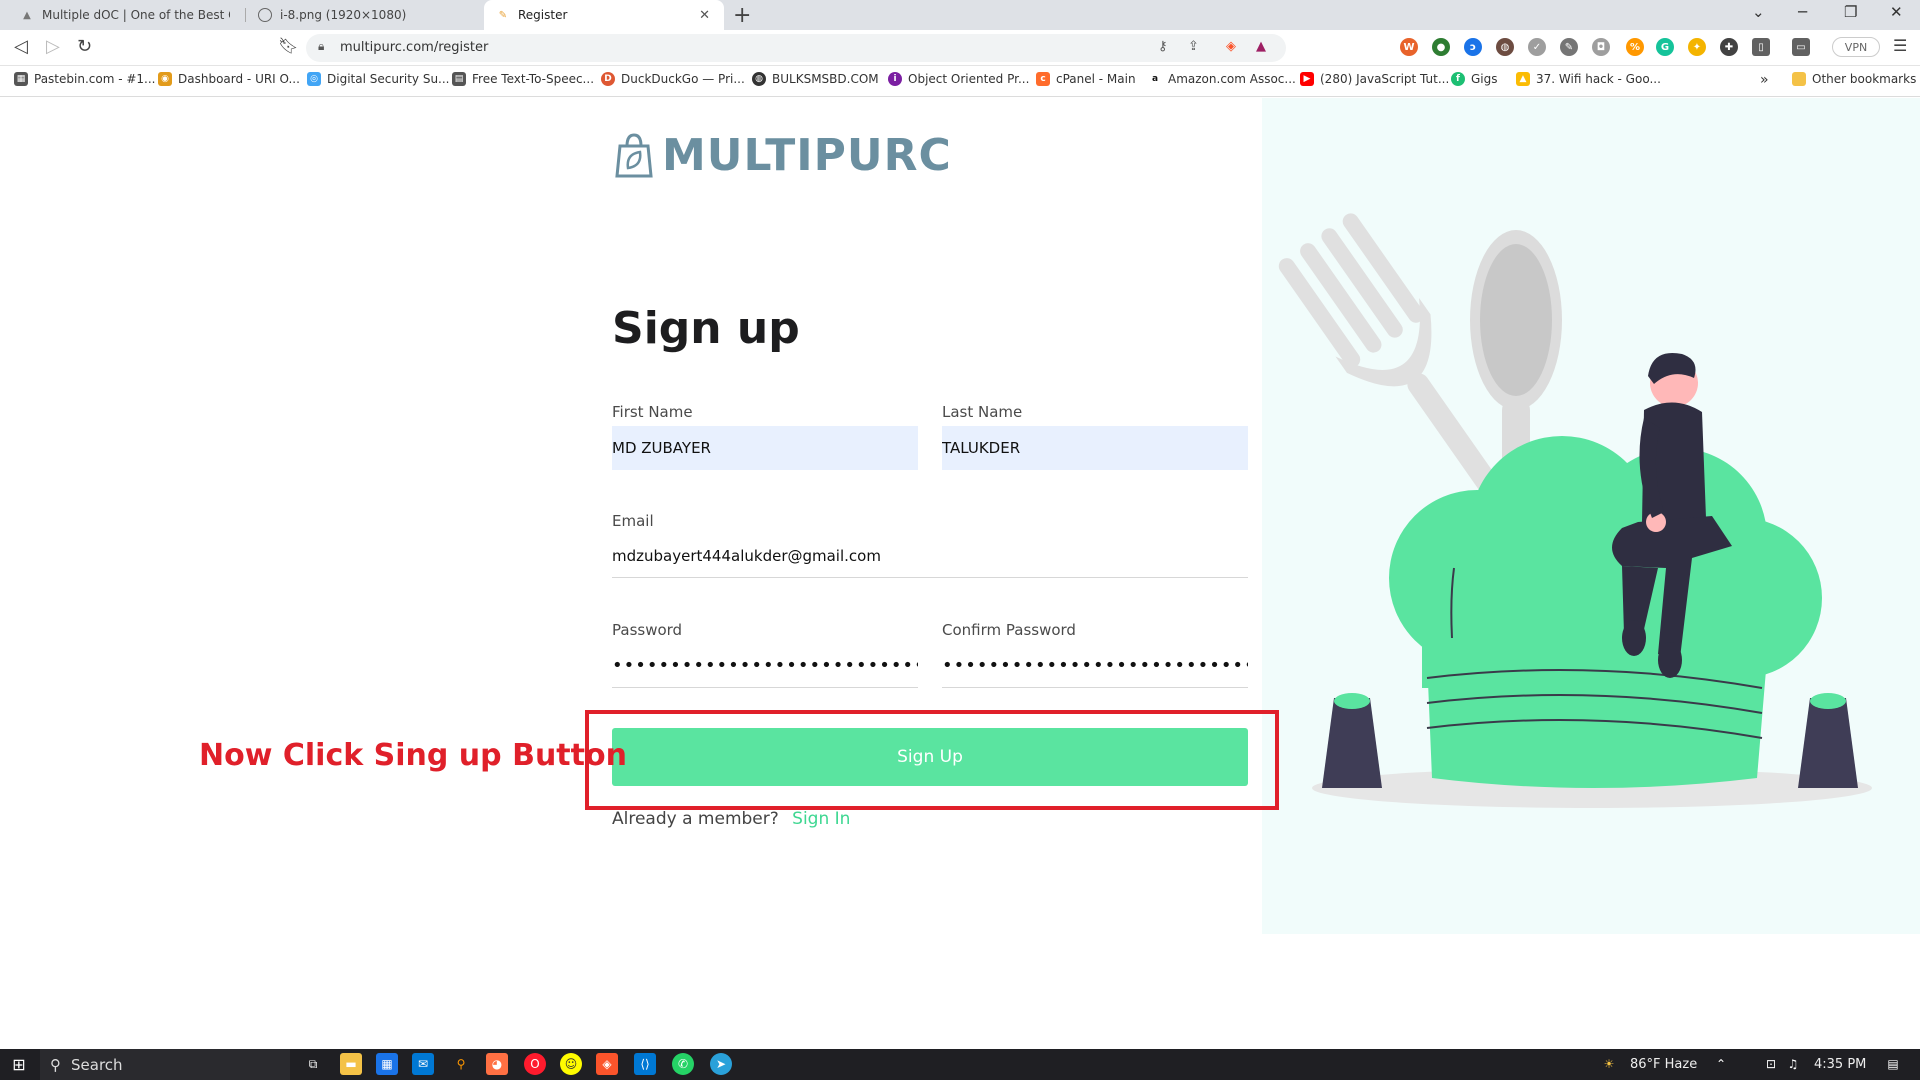  What do you see at coordinates (313, 1064) in the screenshot?
I see `task-view-icon: ⧉` at bounding box center [313, 1064].